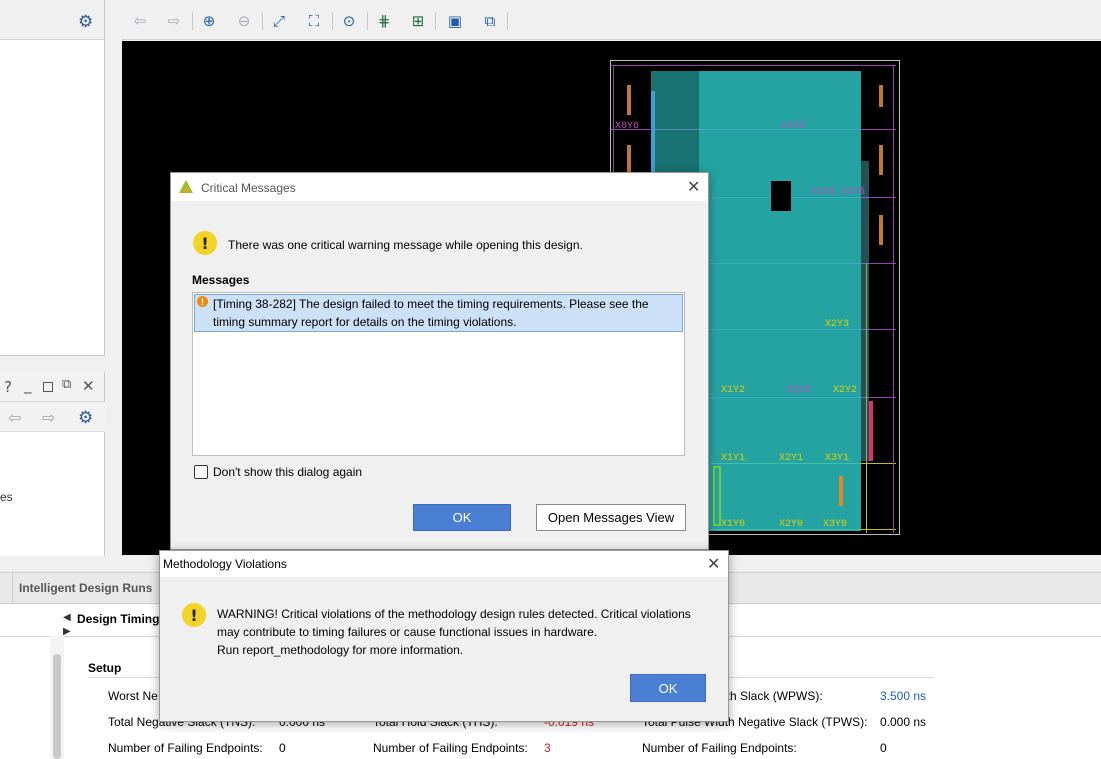 The height and width of the screenshot is (759, 1101). What do you see at coordinates (853, 192) in the screenshot?
I see `region-label: X2Y5` at bounding box center [853, 192].